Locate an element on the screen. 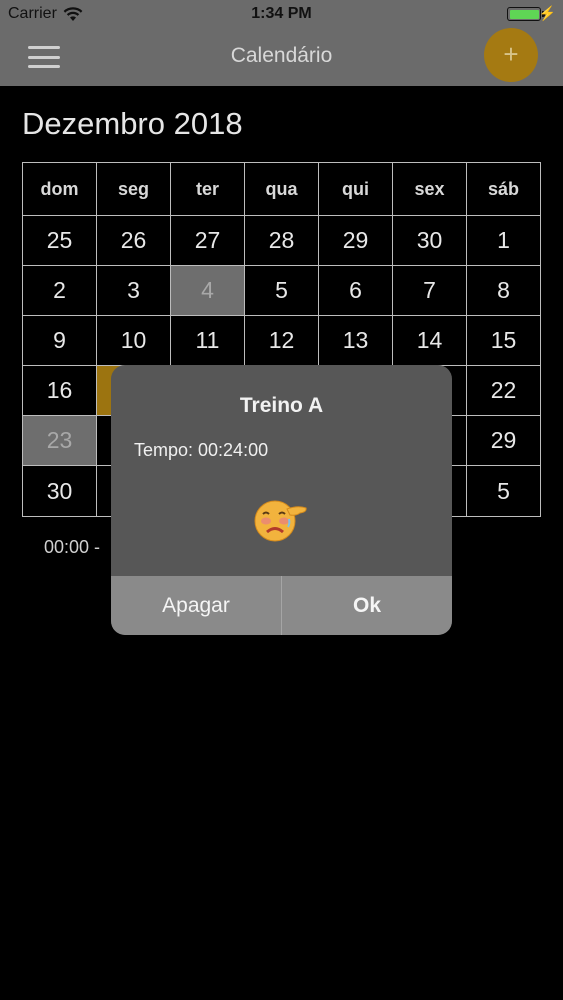  battery-icon is located at coordinates (524, 14).